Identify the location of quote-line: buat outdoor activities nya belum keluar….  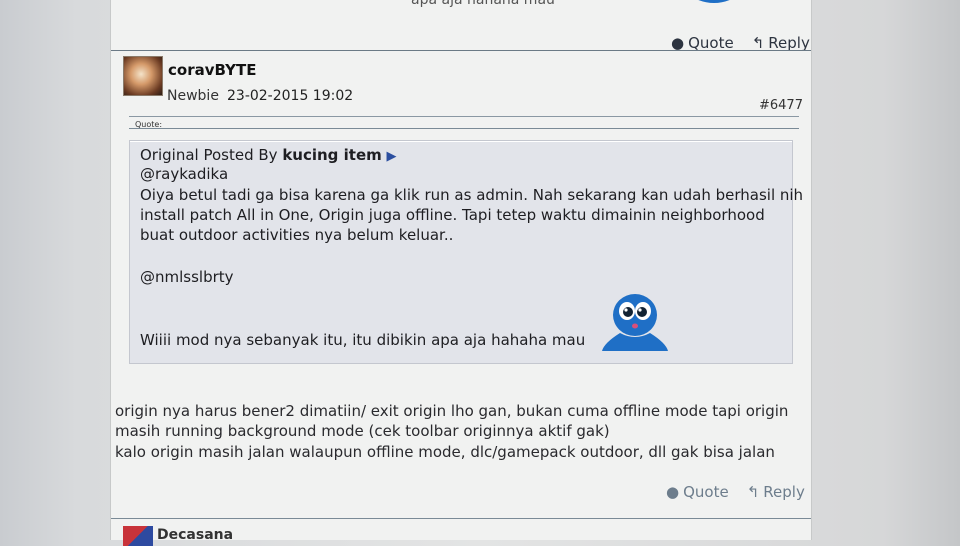
(297, 235).